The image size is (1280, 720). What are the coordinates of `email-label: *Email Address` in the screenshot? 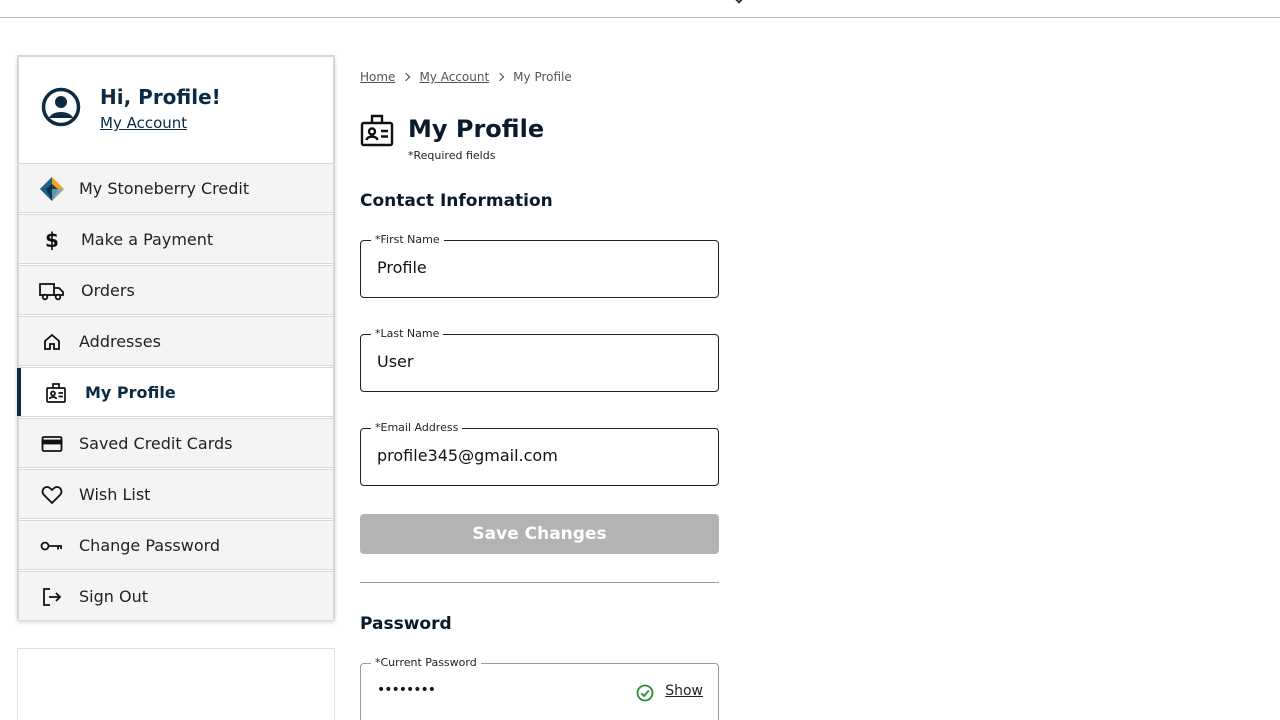 It's located at (417, 427).